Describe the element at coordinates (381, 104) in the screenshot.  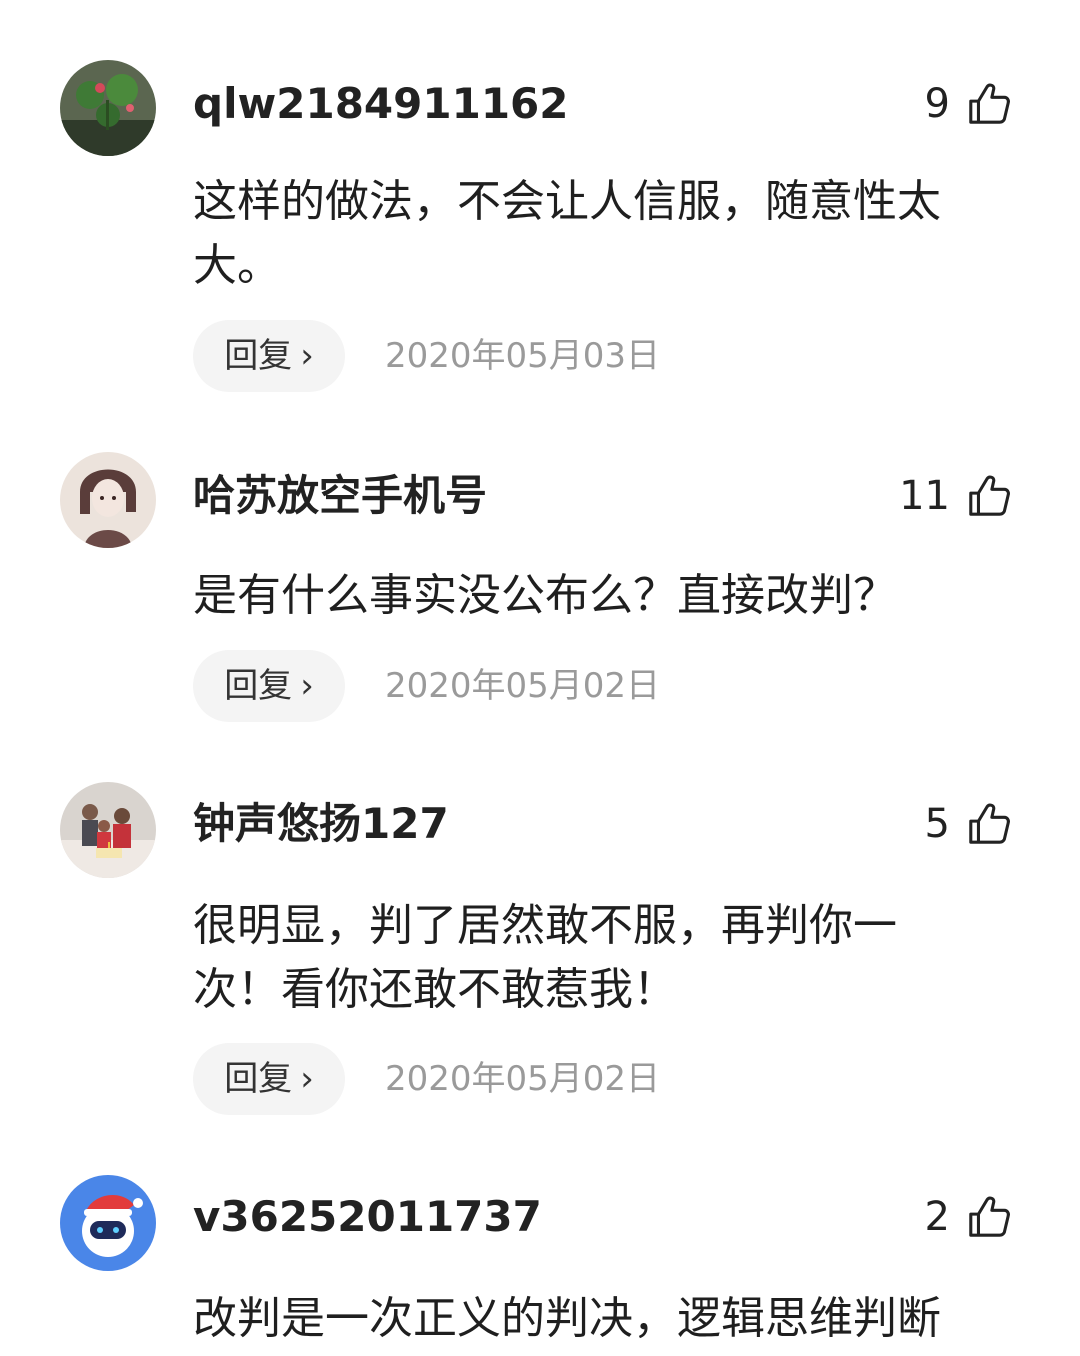
I see `username: qlw2184911162` at that location.